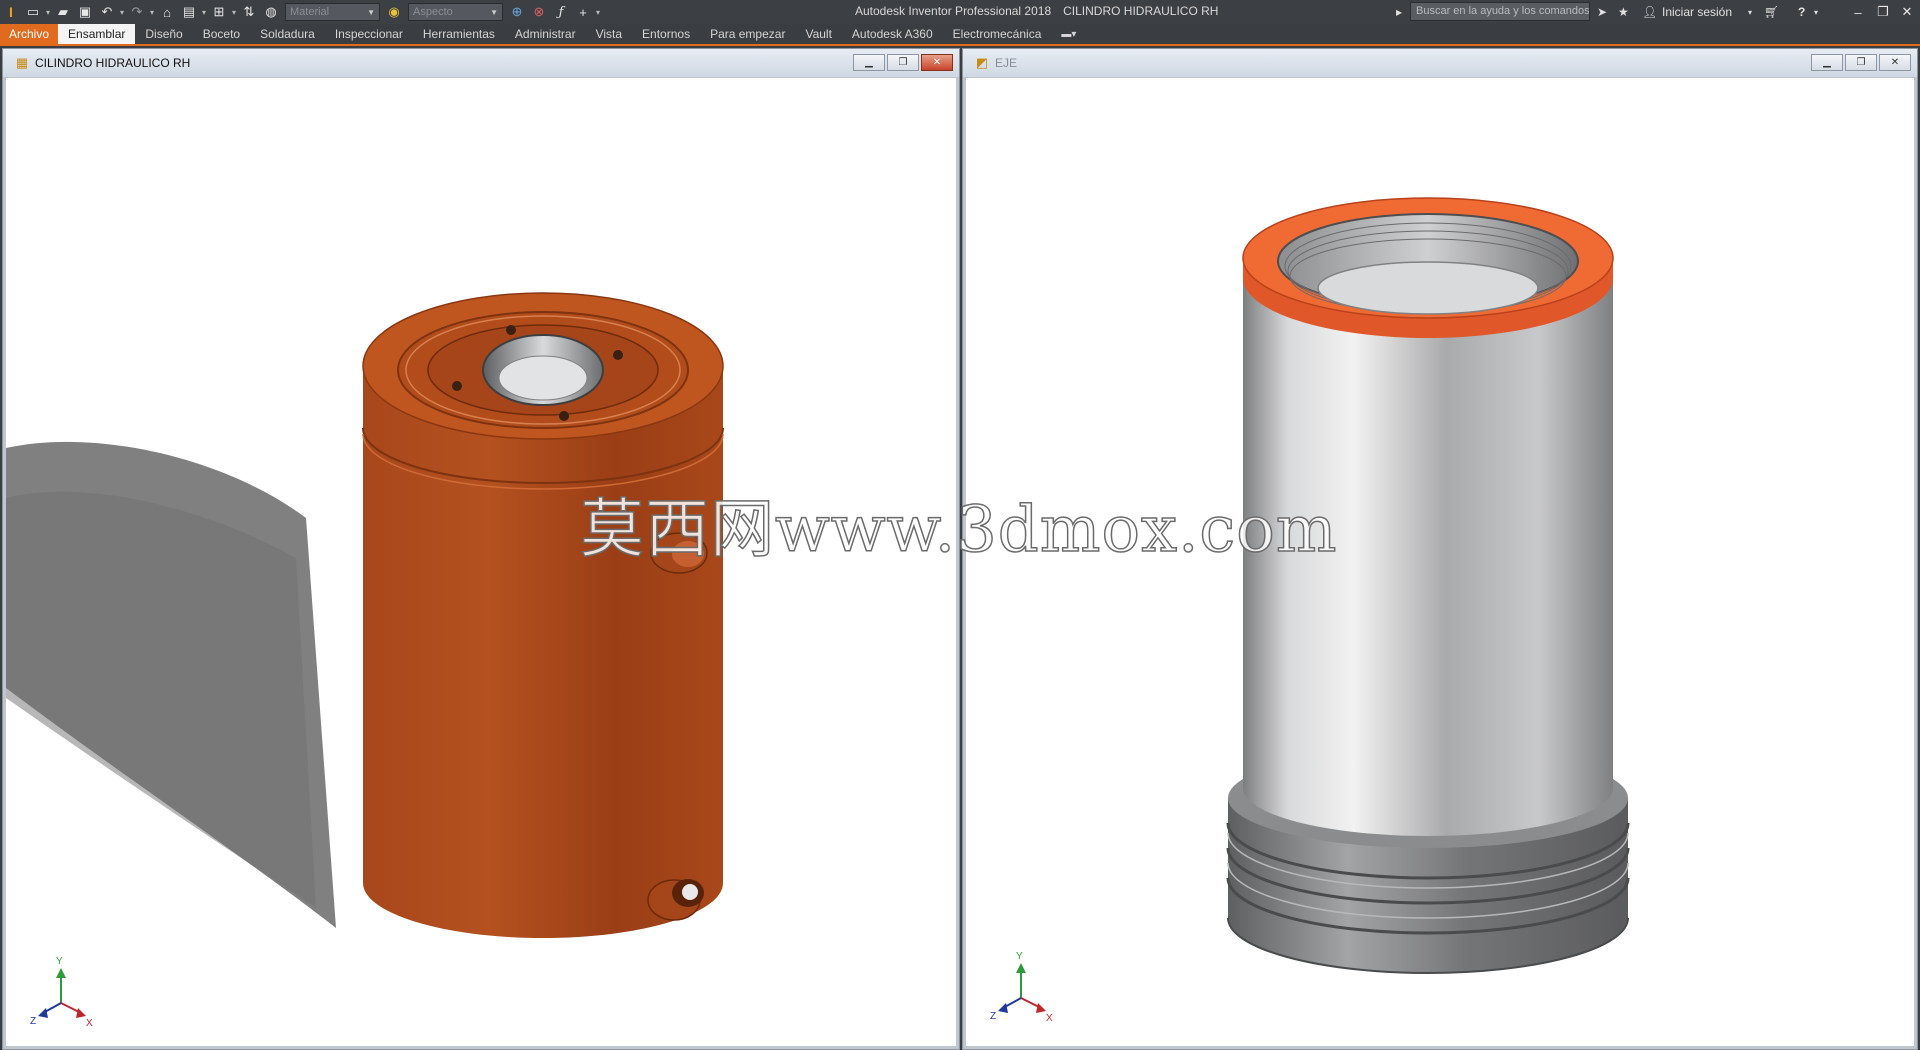 The height and width of the screenshot is (1050, 1920). What do you see at coordinates (1883, 12) in the screenshot?
I see `restore-icon: ❐` at bounding box center [1883, 12].